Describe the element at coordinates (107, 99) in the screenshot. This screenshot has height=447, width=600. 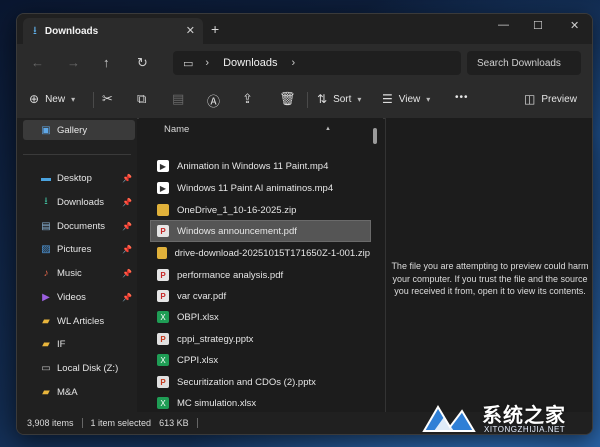
I see `cut-icon: ✂` at that location.